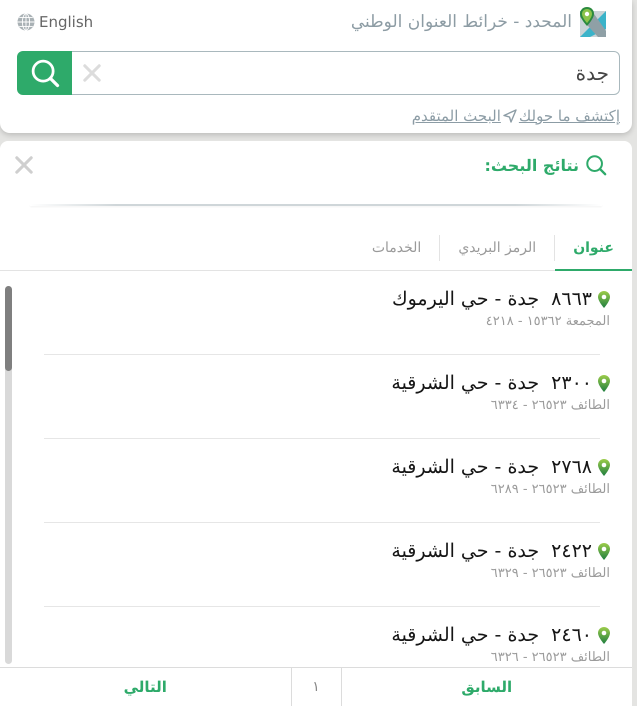  Describe the element at coordinates (491, 551) in the screenshot. I see `result-title: ٢٤٢٢ جدة - حي الشرقية` at that location.